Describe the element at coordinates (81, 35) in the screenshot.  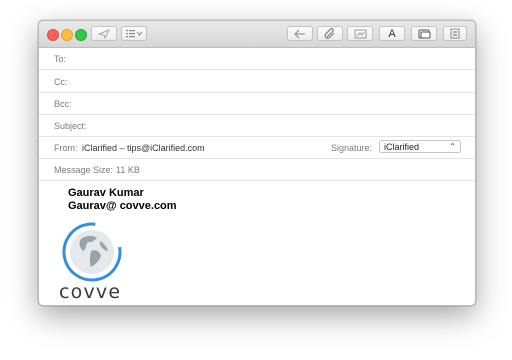
I see `zoom-button` at that location.